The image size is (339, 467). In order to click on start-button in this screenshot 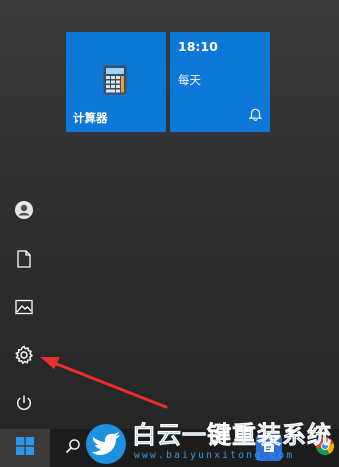, I will do `click(25, 448)`.